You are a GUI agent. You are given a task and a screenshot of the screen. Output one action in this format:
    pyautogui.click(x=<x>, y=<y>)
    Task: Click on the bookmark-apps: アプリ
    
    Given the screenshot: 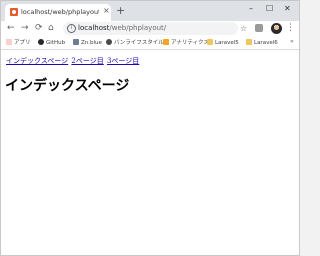 What is the action you would take?
    pyautogui.click(x=18, y=43)
    